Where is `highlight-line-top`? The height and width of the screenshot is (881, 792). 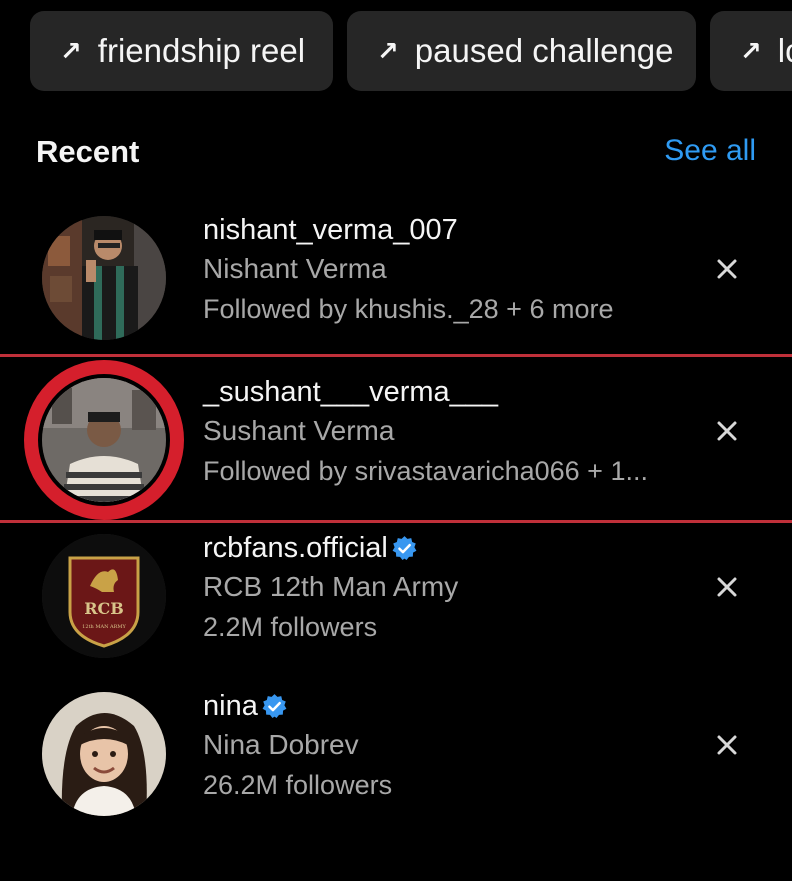
highlight-line-top is located at coordinates (396, 355).